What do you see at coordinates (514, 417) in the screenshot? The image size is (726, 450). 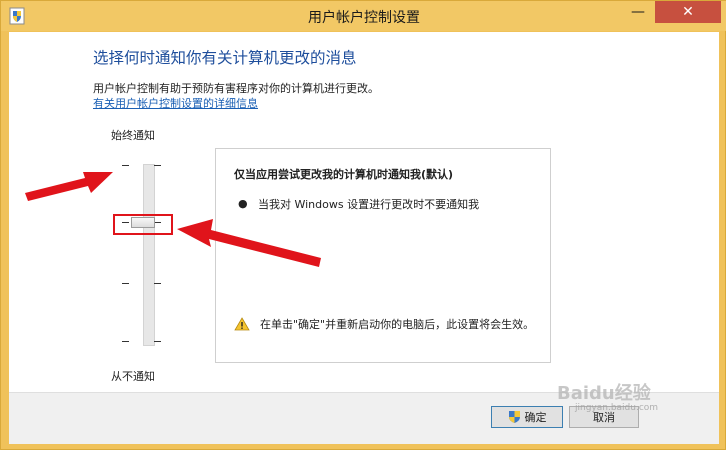 I see `uac-shield-icon` at bounding box center [514, 417].